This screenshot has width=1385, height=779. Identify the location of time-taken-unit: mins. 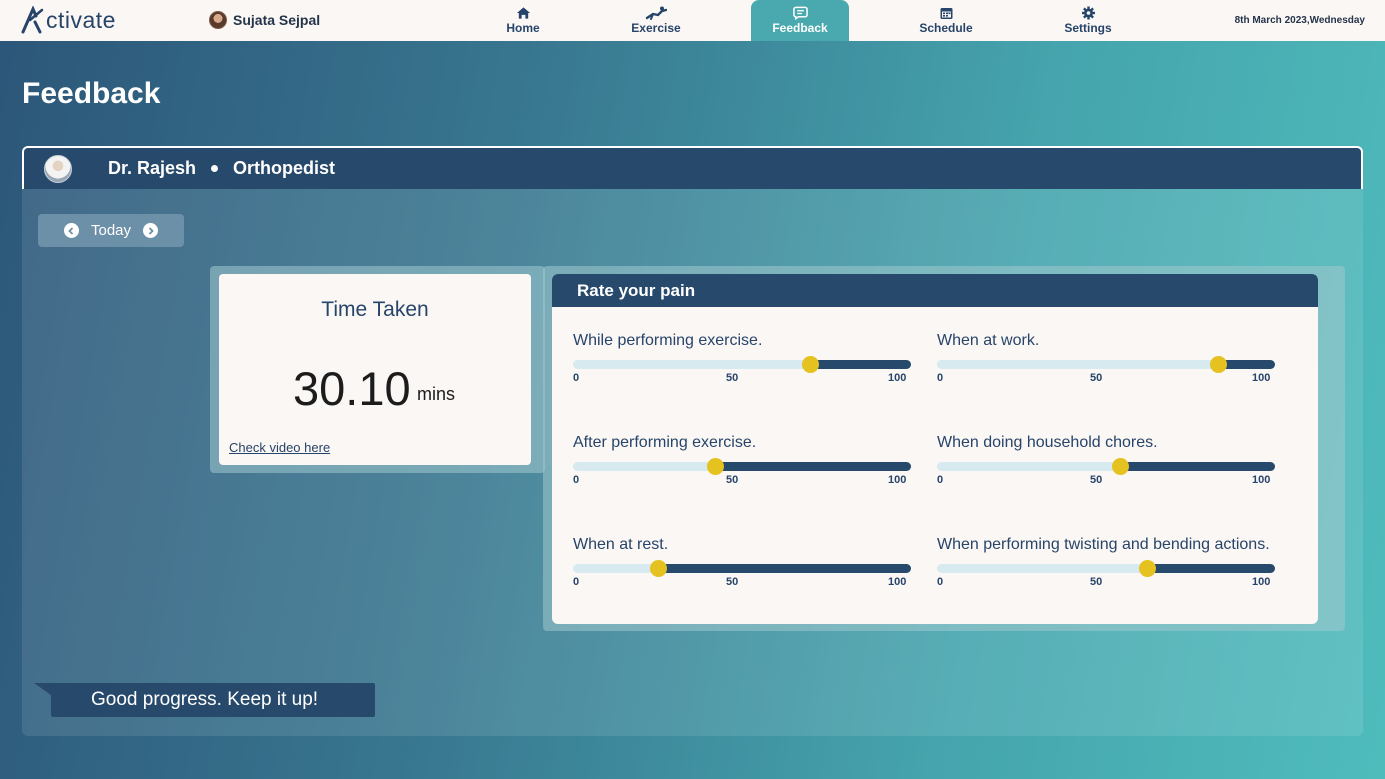
(436, 394).